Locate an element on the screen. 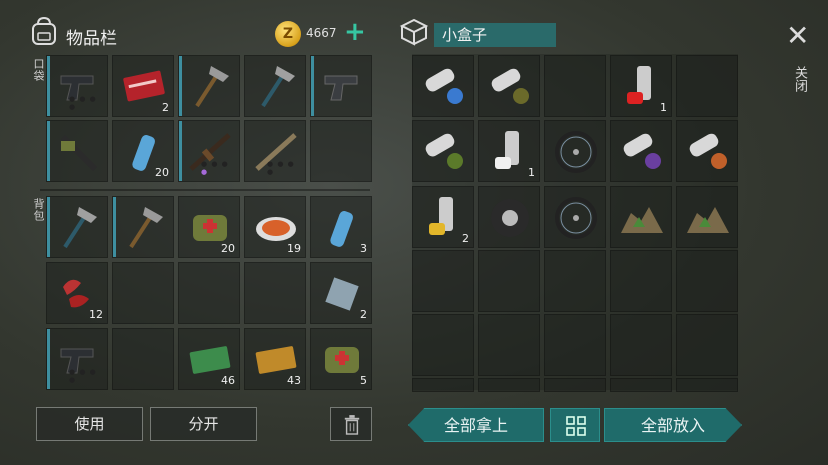  use-button: 使用 is located at coordinates (89, 424).